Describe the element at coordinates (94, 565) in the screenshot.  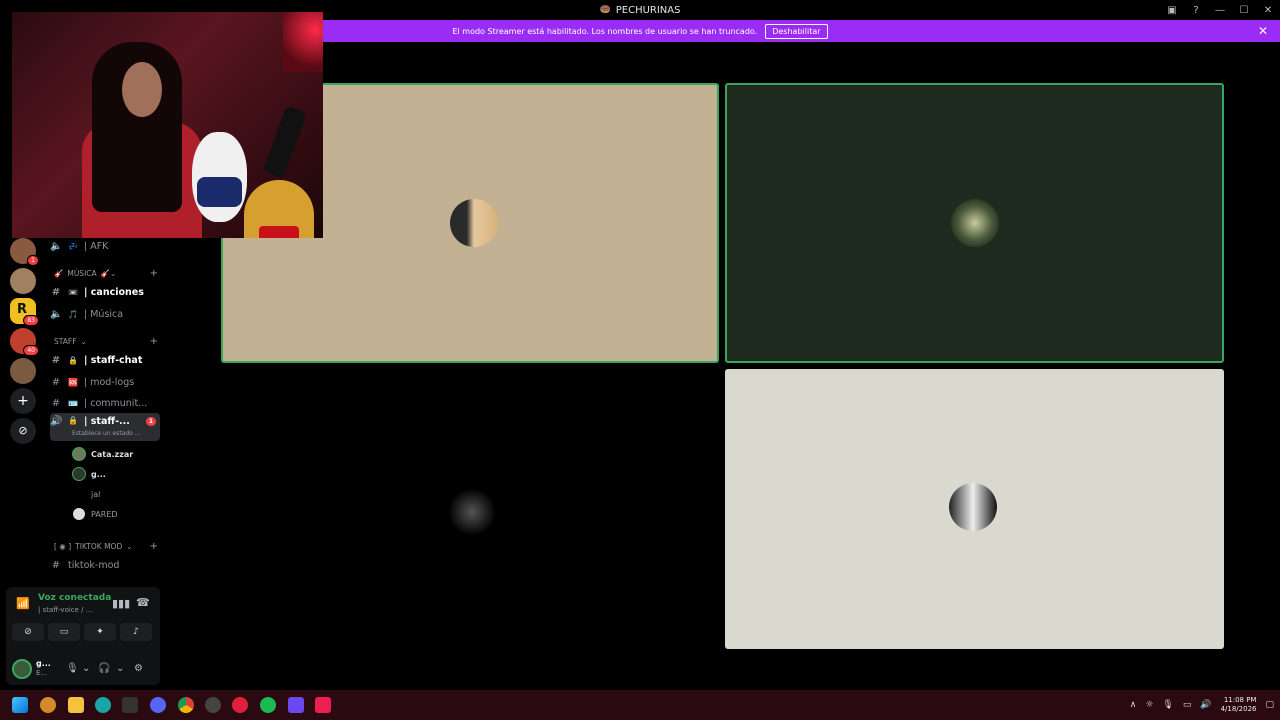
I see `channel-label: tiktok-mod` at that location.